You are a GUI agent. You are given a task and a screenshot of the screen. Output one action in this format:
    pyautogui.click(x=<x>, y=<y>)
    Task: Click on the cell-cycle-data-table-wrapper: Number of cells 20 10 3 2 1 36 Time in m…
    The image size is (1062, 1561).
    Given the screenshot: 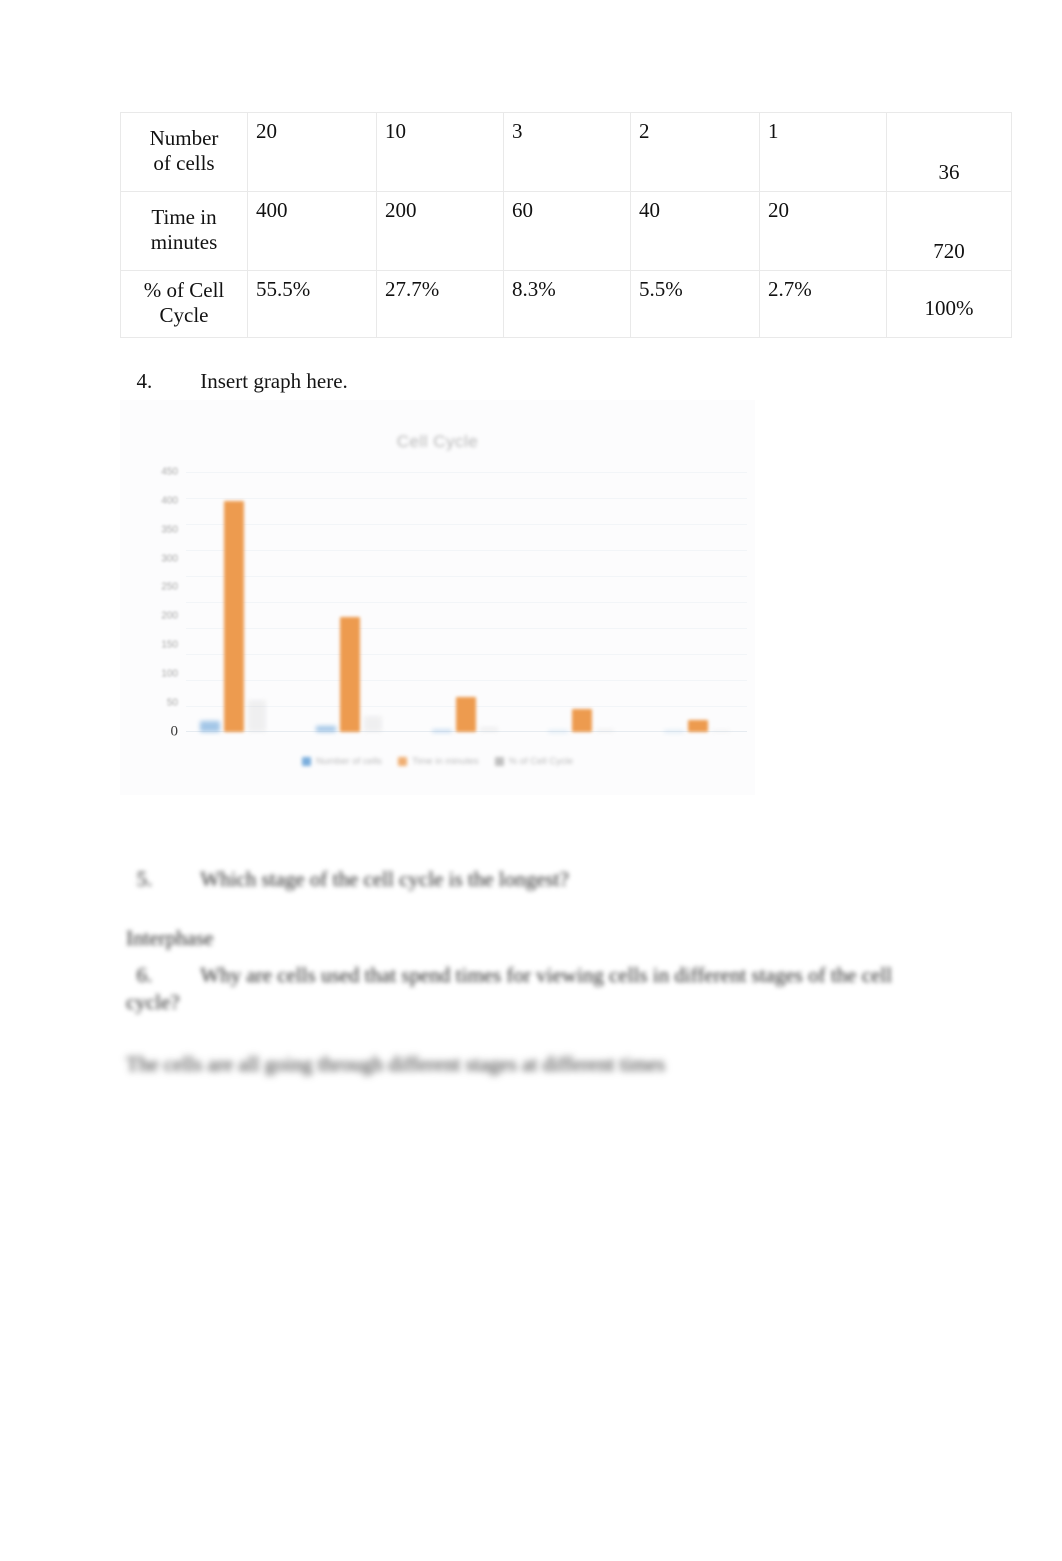 What is the action you would take?
    pyautogui.click(x=566, y=225)
    